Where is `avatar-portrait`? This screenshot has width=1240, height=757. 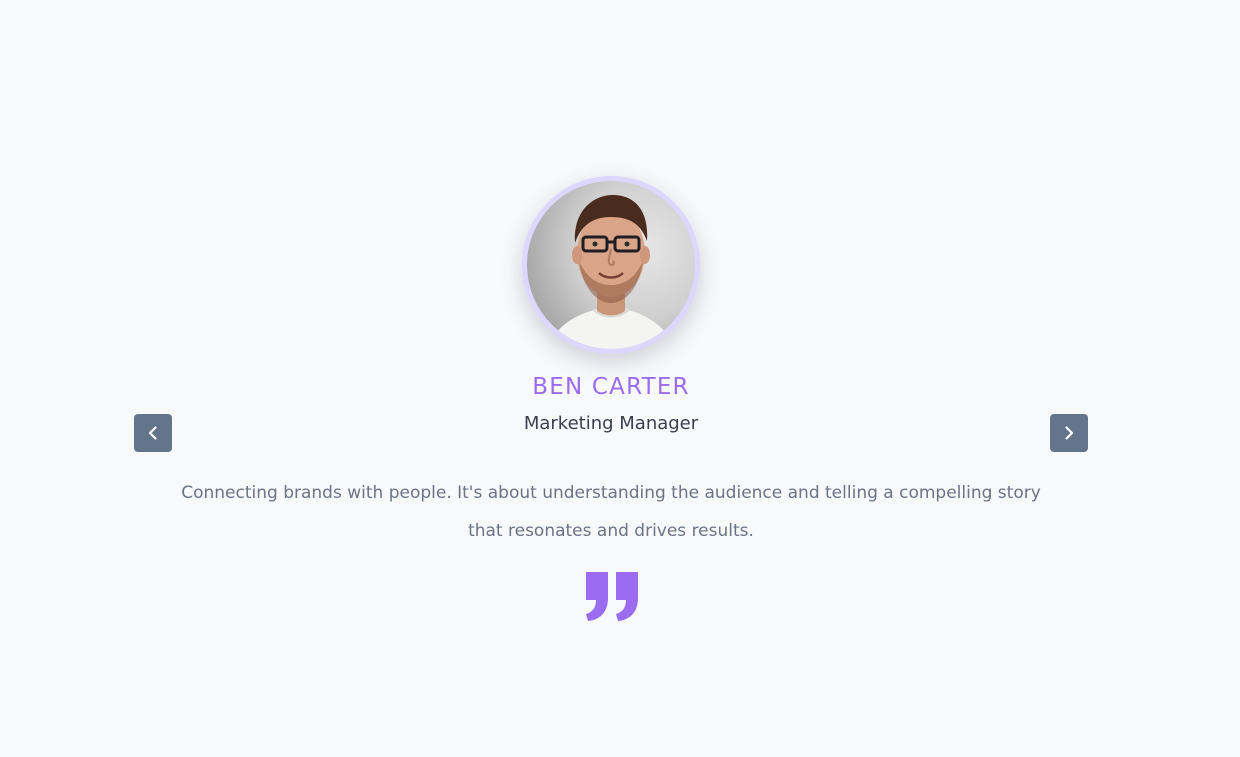
avatar-portrait is located at coordinates (611, 272).